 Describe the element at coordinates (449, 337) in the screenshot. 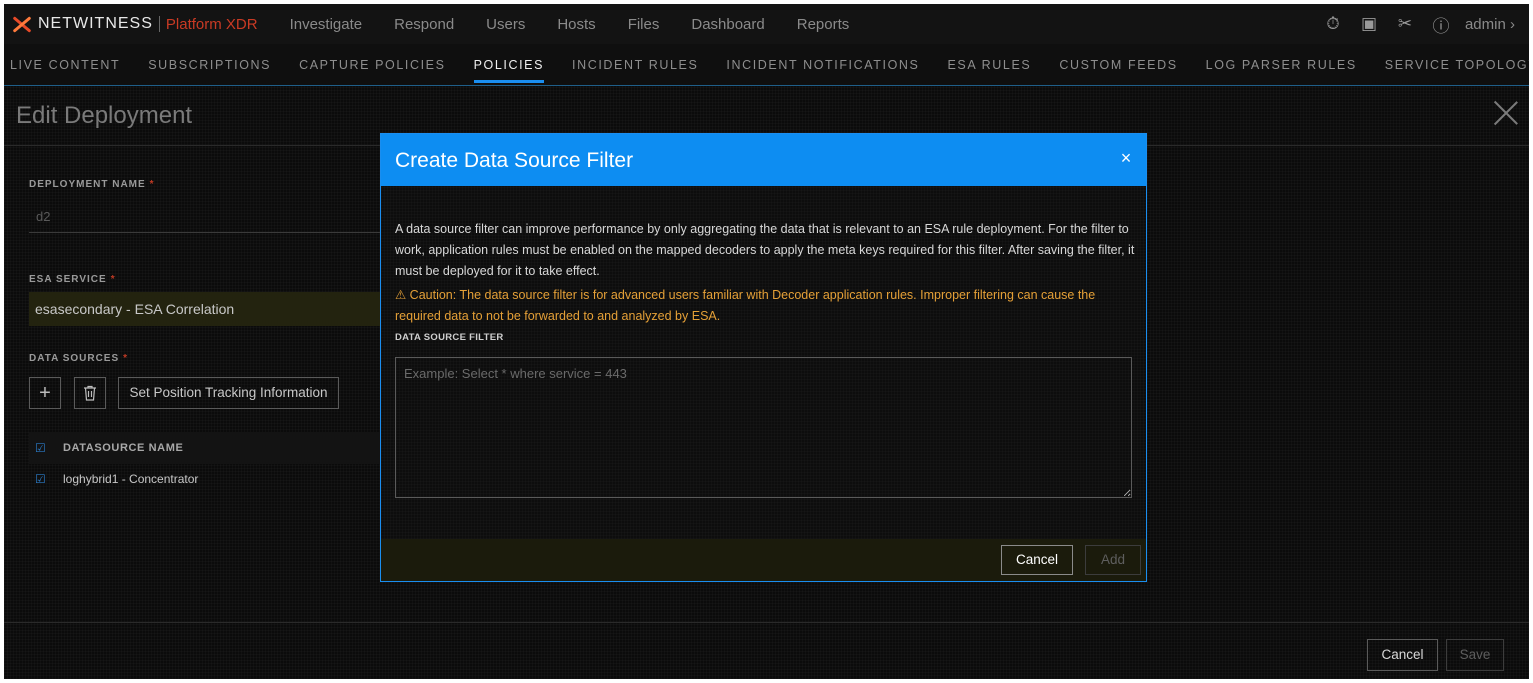

I see `data-source-filter-label: DATA SOURCE FILTER` at that location.